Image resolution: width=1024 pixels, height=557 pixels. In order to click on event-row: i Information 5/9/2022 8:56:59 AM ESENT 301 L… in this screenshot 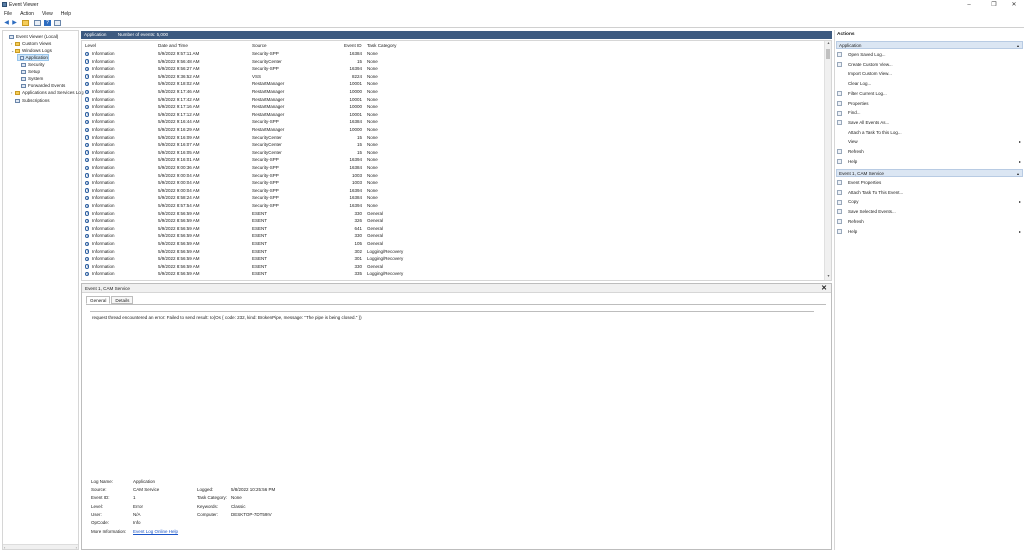, I will do `click(453, 259)`.